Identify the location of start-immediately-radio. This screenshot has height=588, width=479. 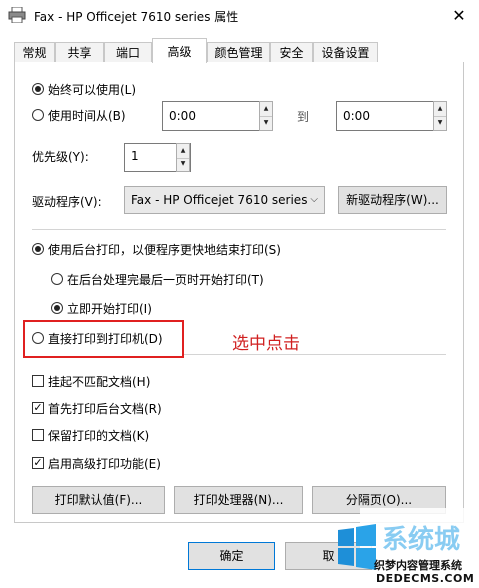
(57, 308).